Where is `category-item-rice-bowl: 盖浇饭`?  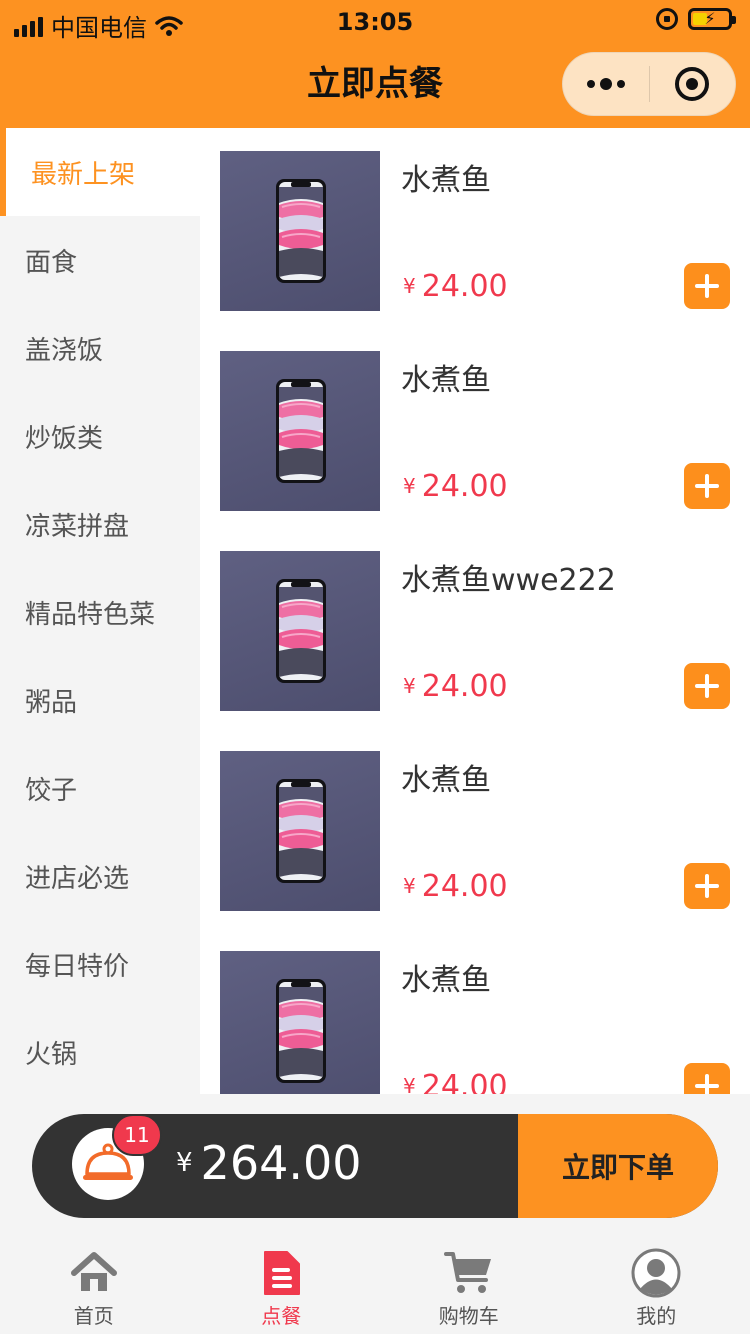 category-item-rice-bowl: 盖浇饭 is located at coordinates (100, 348).